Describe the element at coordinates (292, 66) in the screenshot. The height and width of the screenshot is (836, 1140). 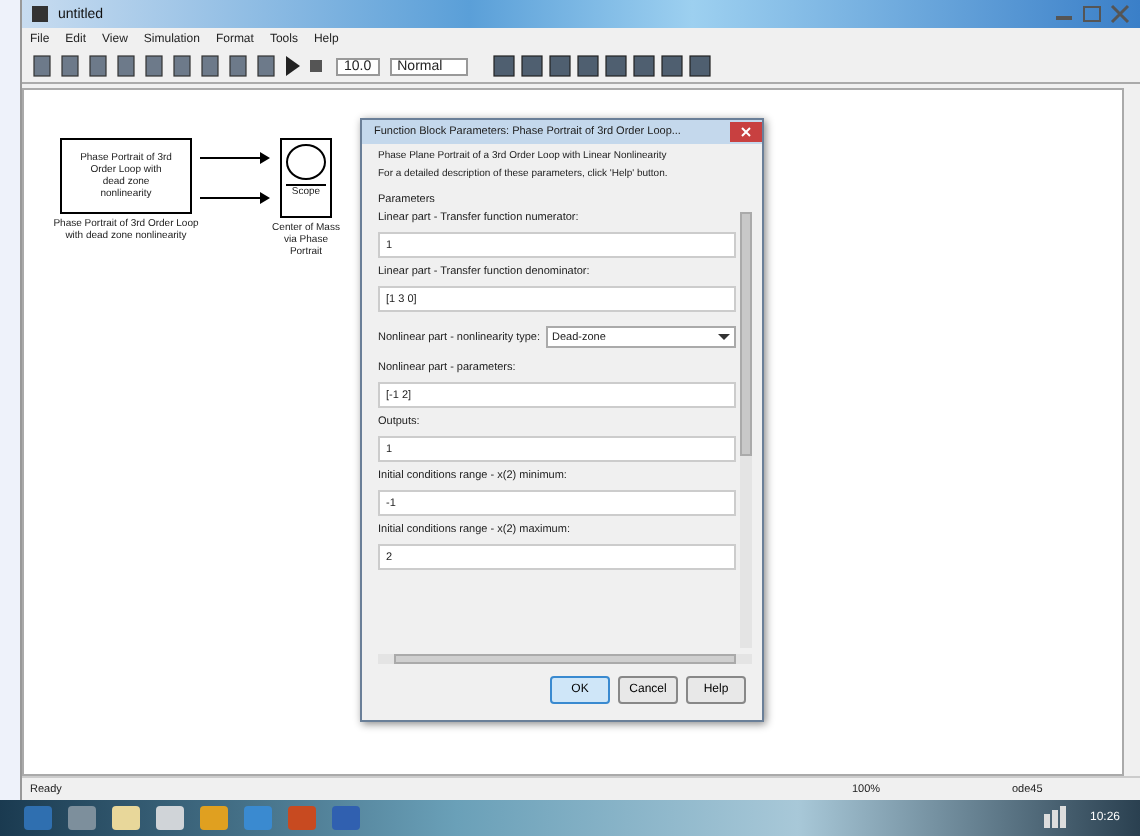
I see `play-icon` at that location.